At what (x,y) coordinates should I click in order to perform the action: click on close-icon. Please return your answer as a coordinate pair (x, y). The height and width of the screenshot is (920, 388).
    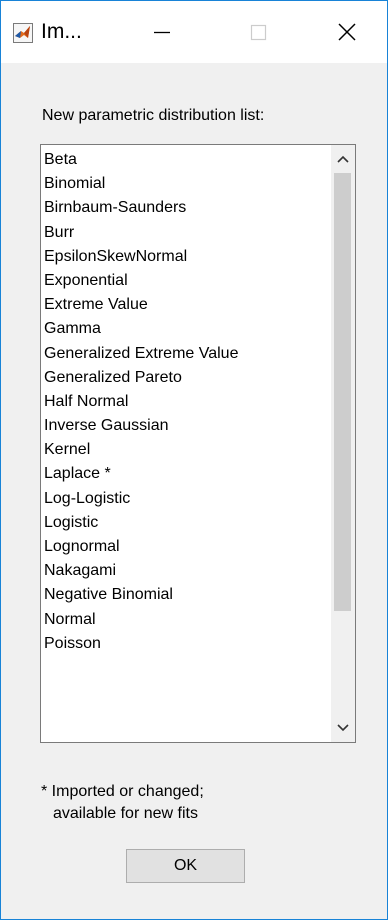
    Looking at the image, I should click on (347, 32).